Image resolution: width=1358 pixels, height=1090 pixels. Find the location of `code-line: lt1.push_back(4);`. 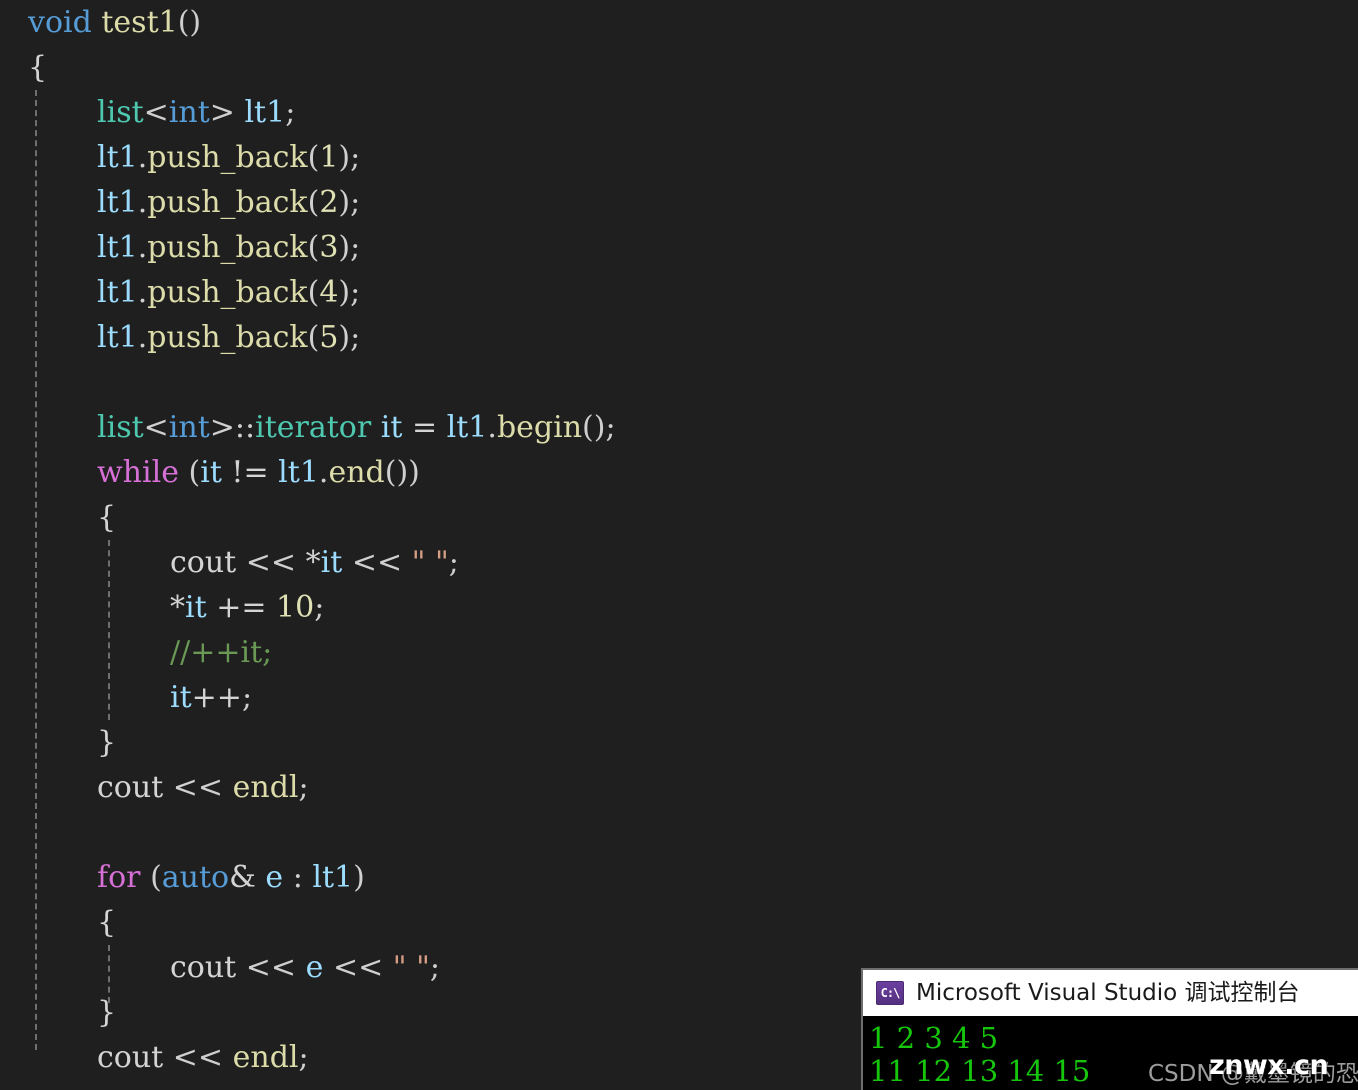

code-line: lt1.push_back(4); is located at coordinates (679, 292).